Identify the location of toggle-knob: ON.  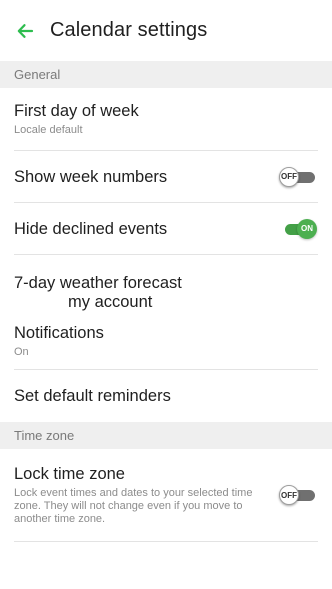
(307, 228).